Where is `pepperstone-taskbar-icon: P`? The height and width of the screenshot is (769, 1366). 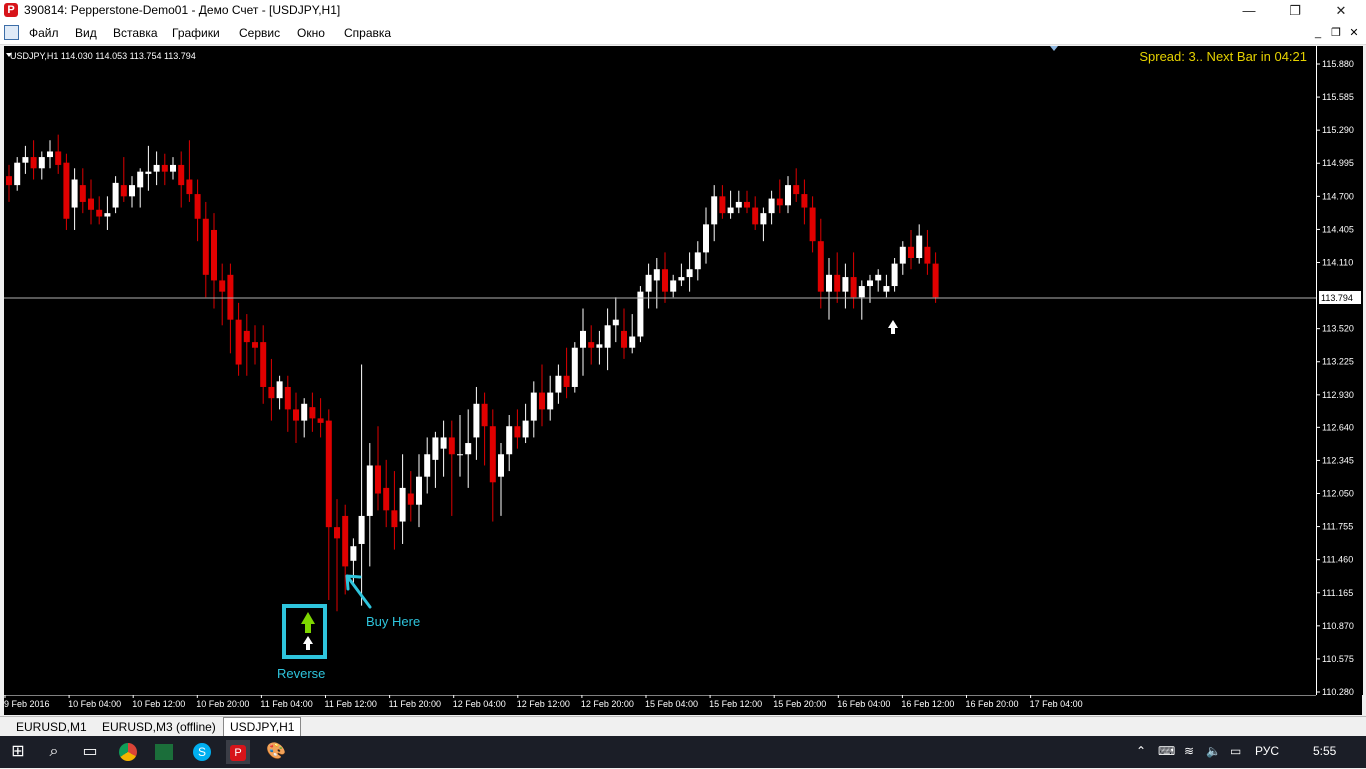 pepperstone-taskbar-icon: P is located at coordinates (238, 752).